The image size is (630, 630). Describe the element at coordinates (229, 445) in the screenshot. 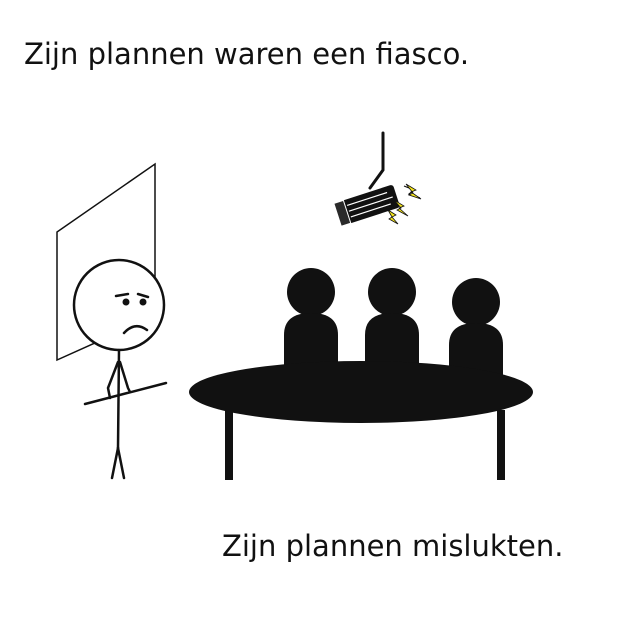

I see `table-leg-left` at that location.